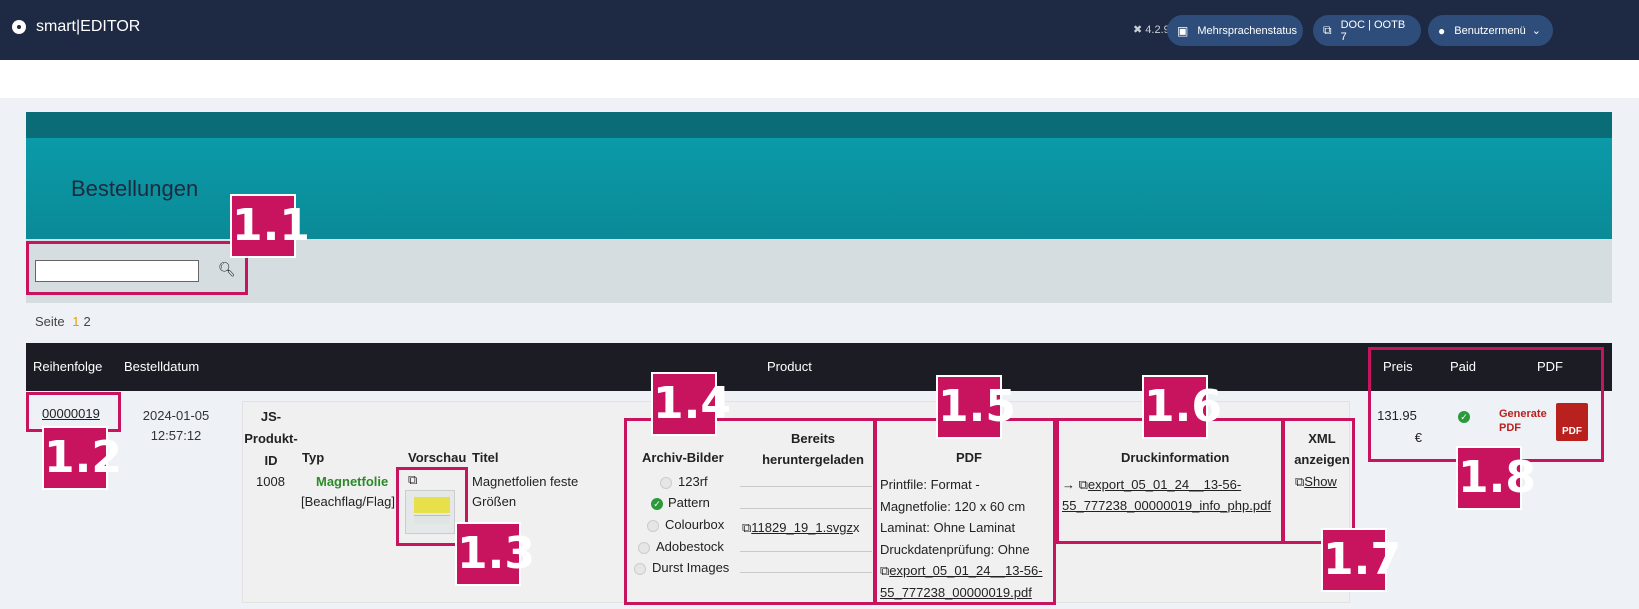 This screenshot has height=609, width=1639. I want to click on product-type-sub: [Beachflag/Flag], so click(348, 501).